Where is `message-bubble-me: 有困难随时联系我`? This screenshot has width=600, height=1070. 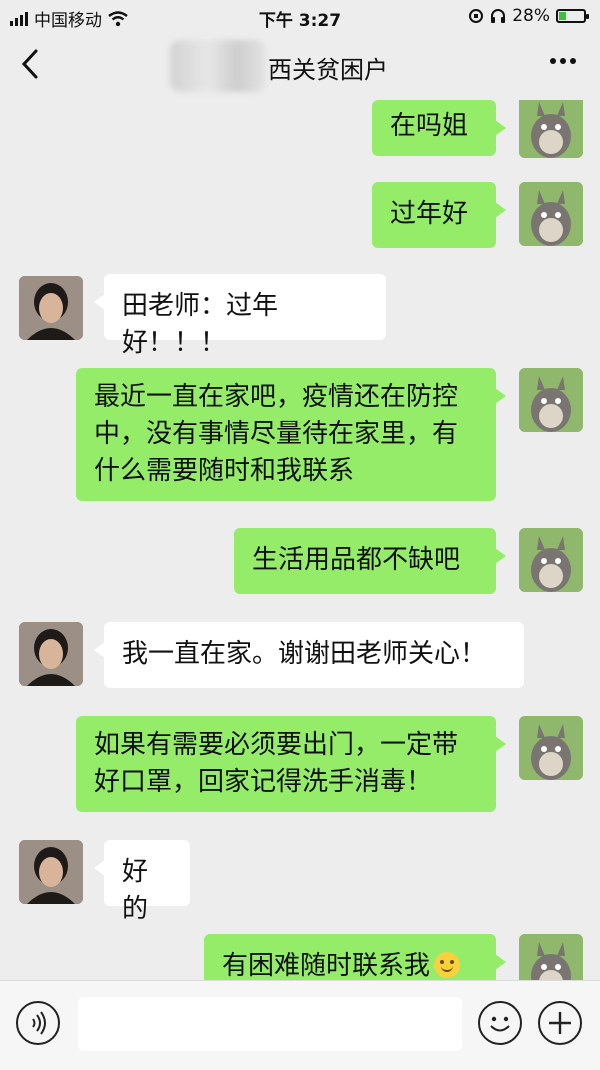
message-bubble-me: 有困难随时联系我 is located at coordinates (355, 957).